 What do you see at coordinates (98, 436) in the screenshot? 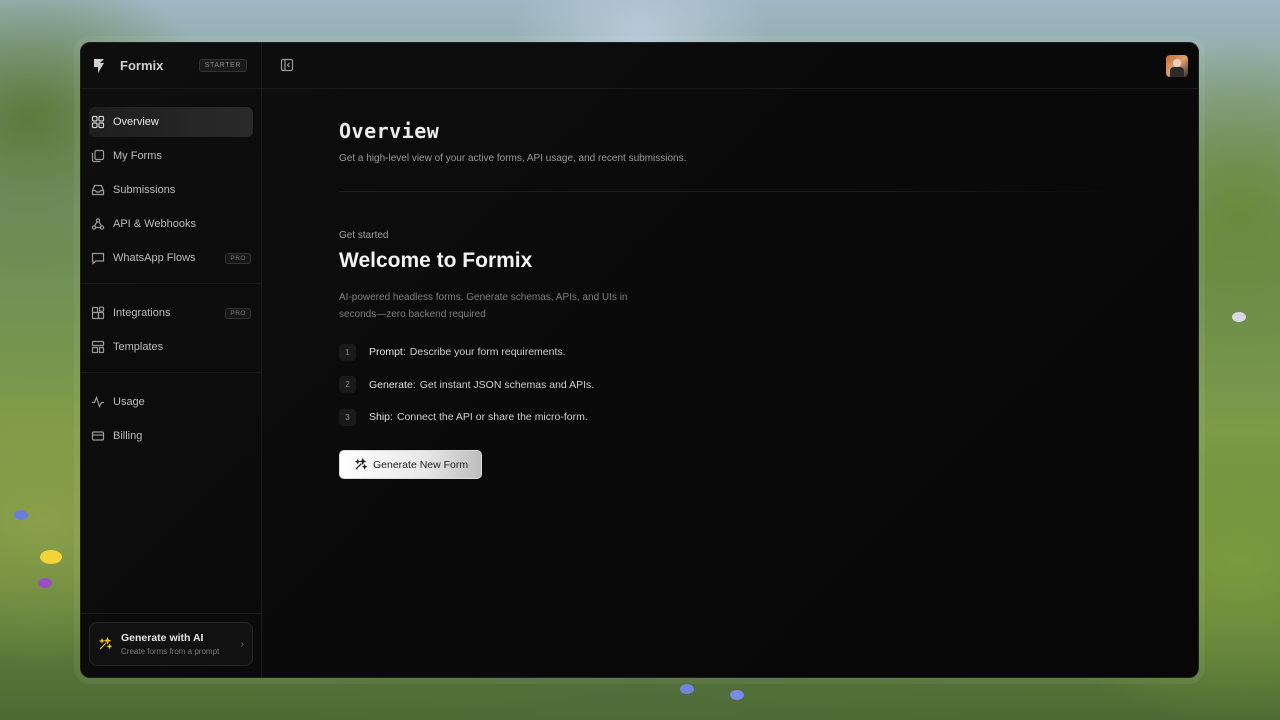
I see `card-icon` at bounding box center [98, 436].